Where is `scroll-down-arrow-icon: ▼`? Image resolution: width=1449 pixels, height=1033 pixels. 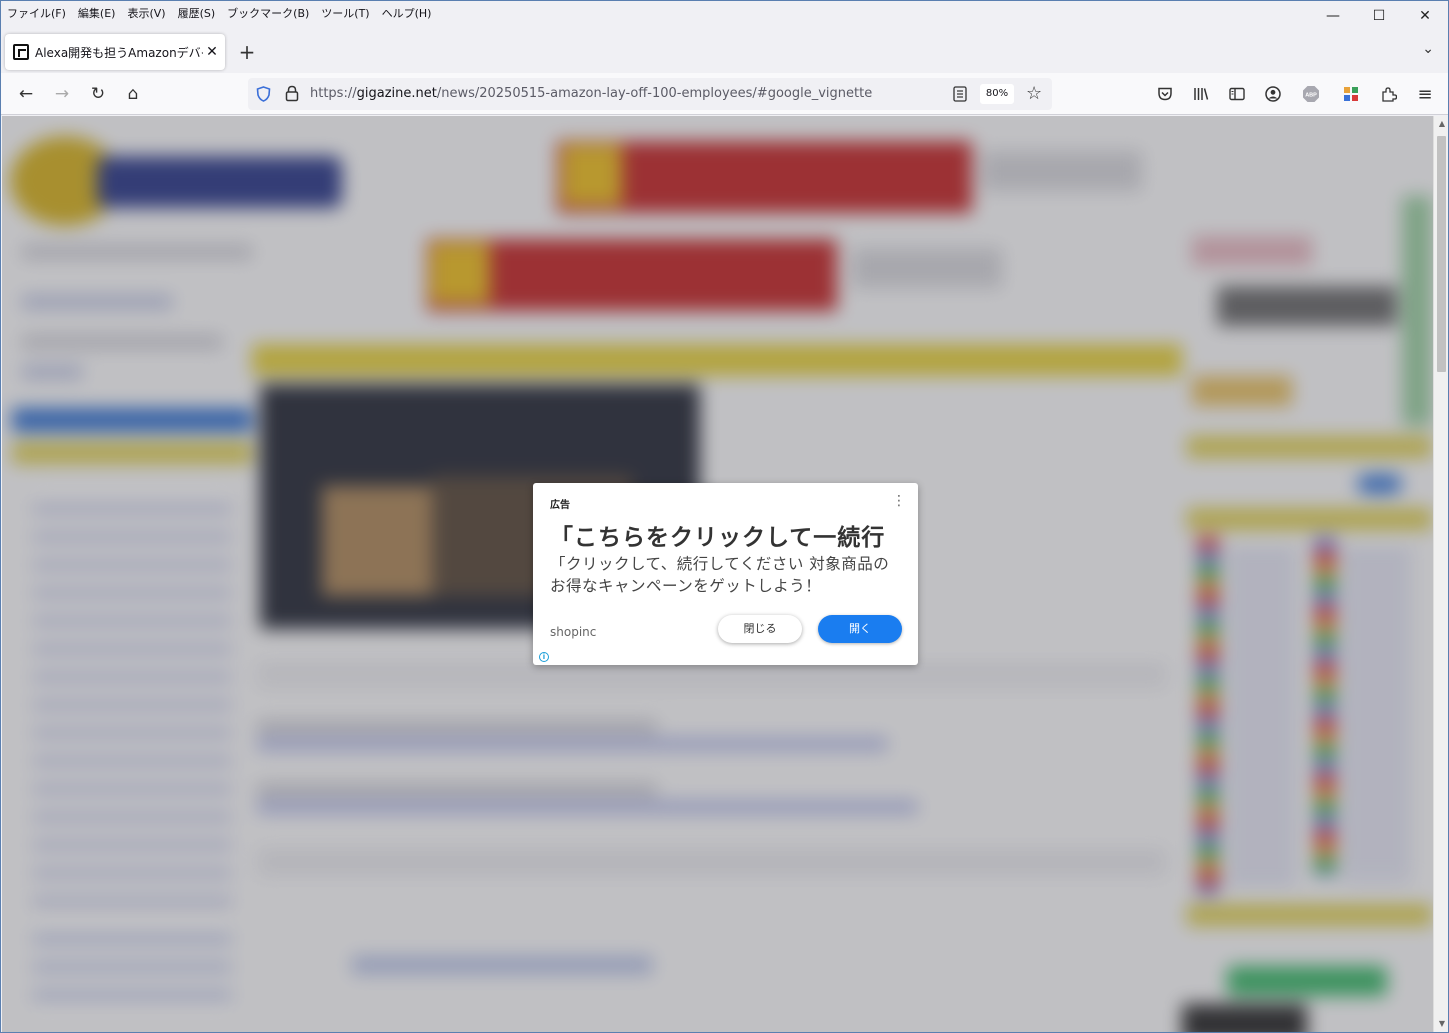
scroll-down-arrow-icon: ▼ is located at coordinates (1441, 1024).